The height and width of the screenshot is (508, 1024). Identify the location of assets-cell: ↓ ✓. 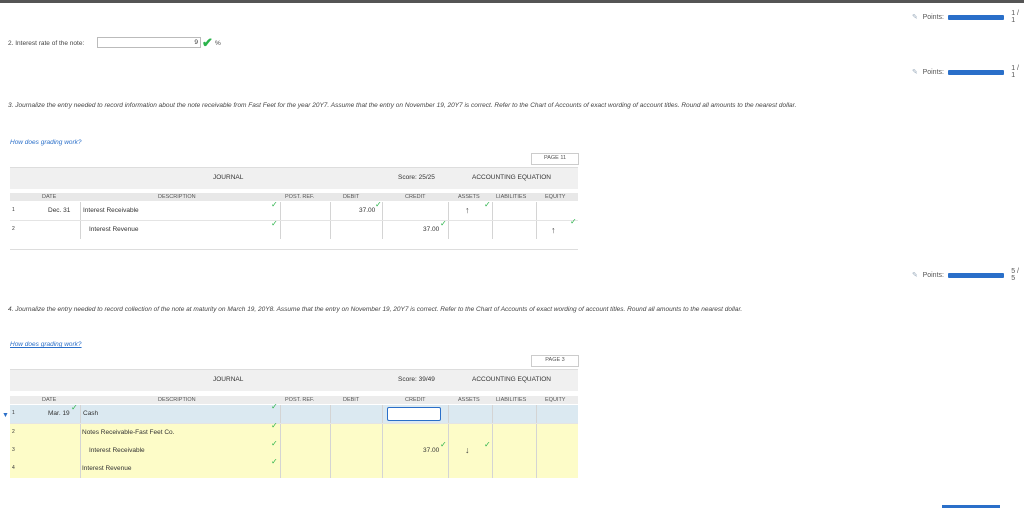
(470, 450).